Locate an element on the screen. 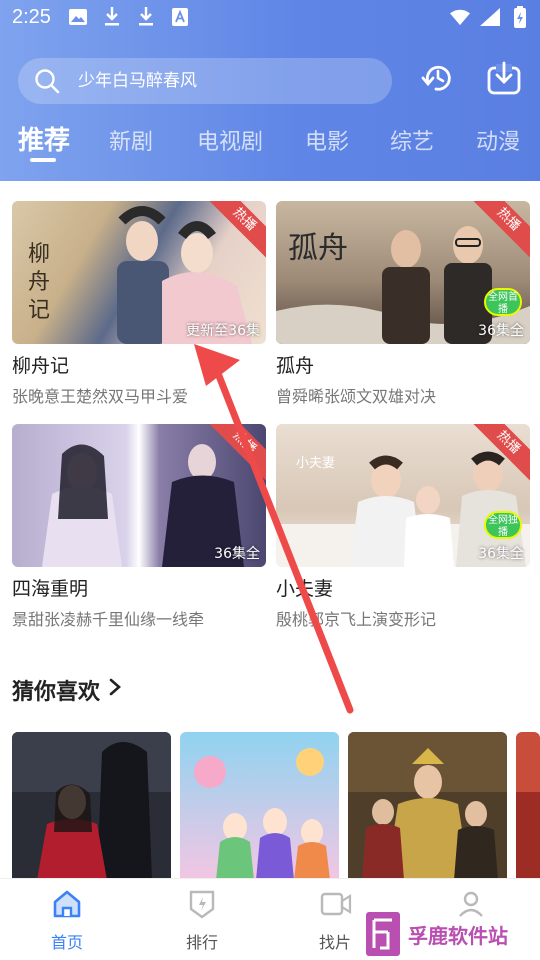  video-title: 四海重明 is located at coordinates (50, 587).